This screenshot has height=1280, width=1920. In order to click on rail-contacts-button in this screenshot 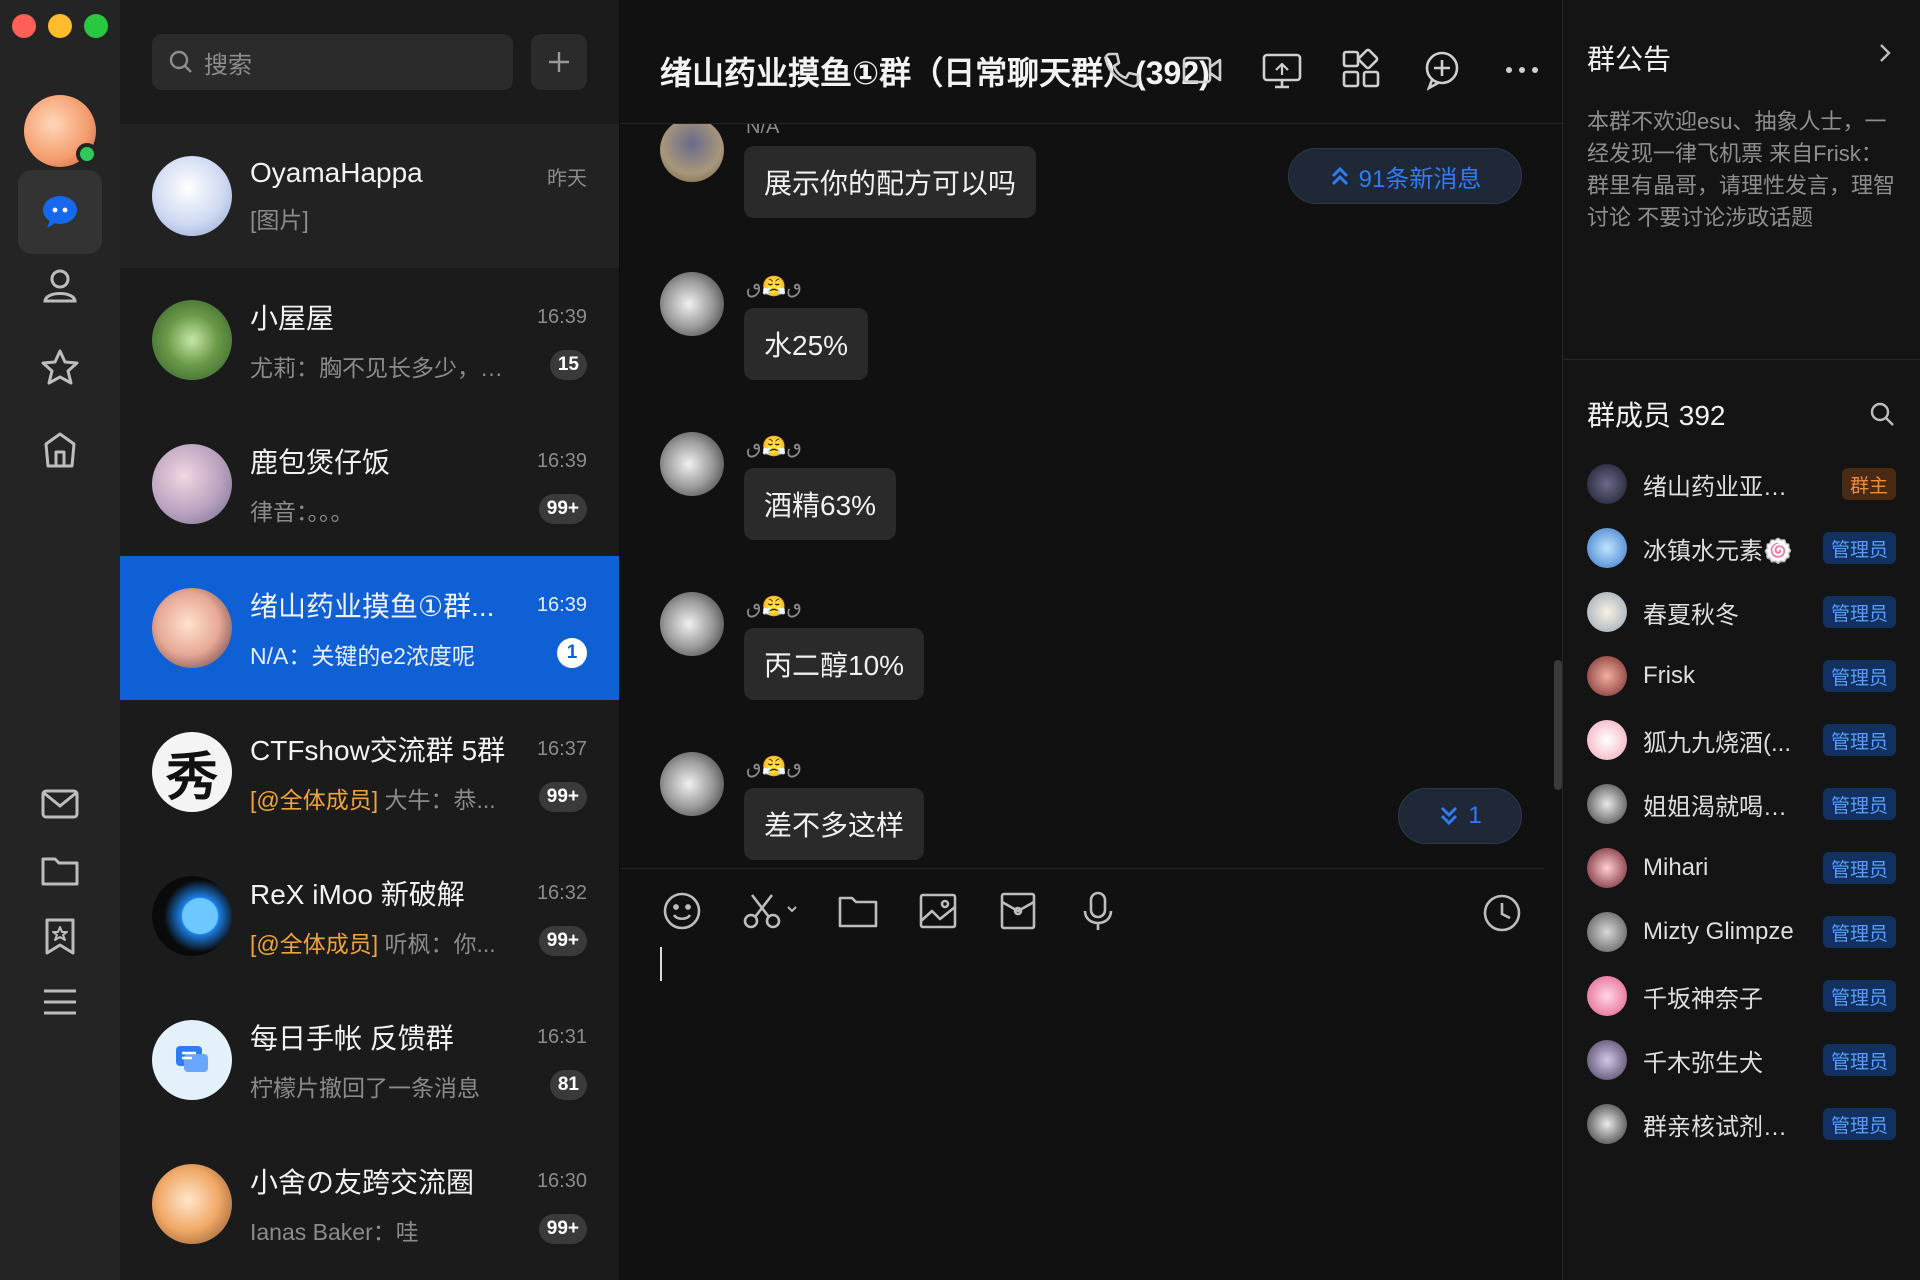, I will do `click(60, 286)`.